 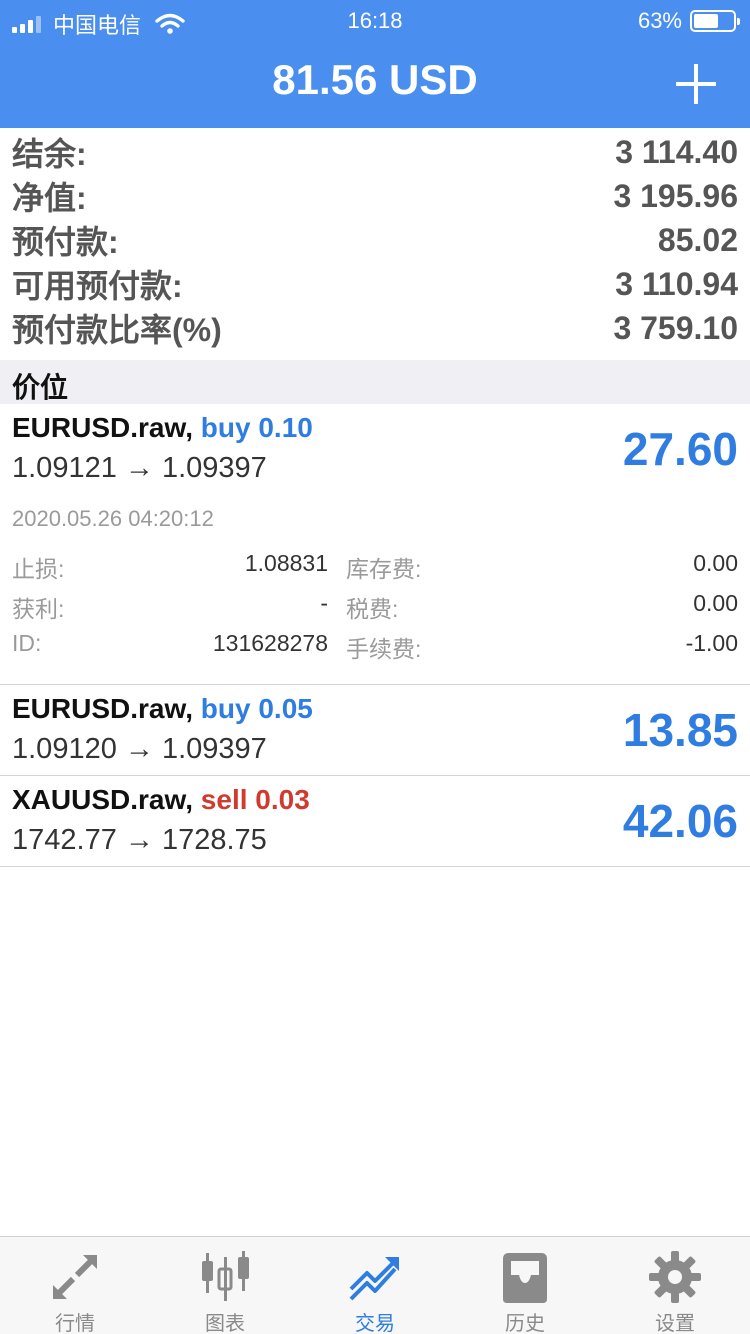 I want to click on tab-trade: 交易, so click(x=375, y=1285).